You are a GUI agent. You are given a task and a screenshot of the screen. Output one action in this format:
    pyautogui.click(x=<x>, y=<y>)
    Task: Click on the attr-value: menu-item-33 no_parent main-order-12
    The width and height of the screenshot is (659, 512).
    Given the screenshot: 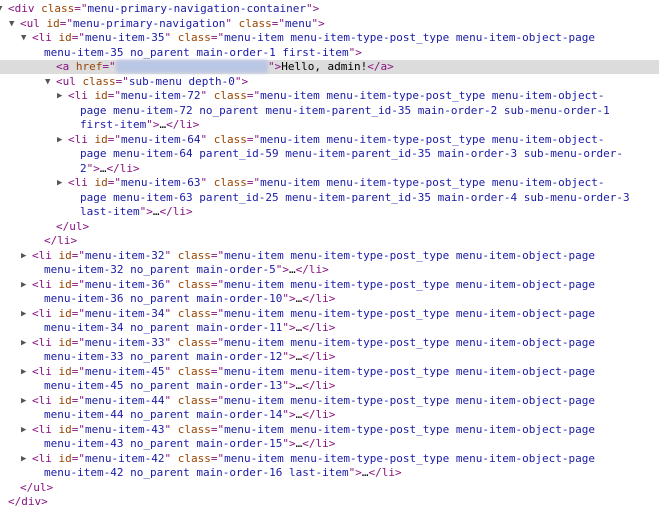 What is the action you would take?
    pyautogui.click(x=163, y=356)
    